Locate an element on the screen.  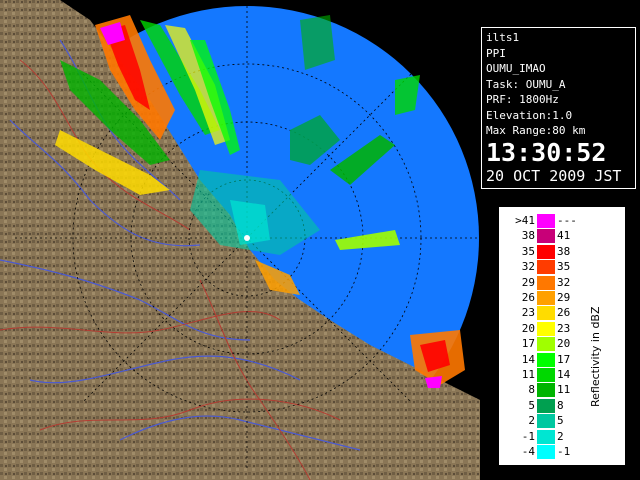
legend-row: -4 -1 is located at coordinates (549, 451).